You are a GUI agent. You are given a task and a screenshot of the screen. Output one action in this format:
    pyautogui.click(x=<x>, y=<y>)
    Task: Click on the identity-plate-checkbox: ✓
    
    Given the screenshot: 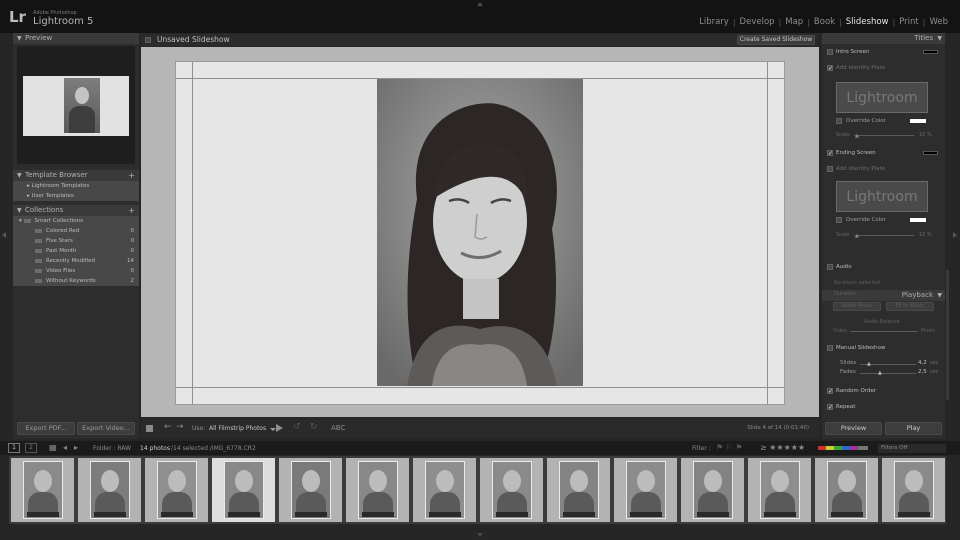 What is the action you would take?
    pyautogui.click(x=830, y=68)
    